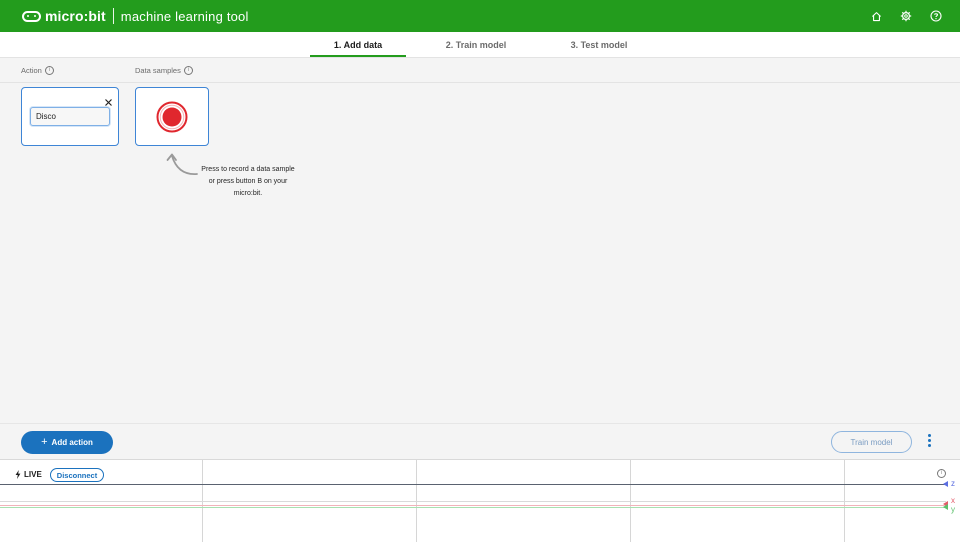  I want to click on z-axis-trace, so click(473, 484).